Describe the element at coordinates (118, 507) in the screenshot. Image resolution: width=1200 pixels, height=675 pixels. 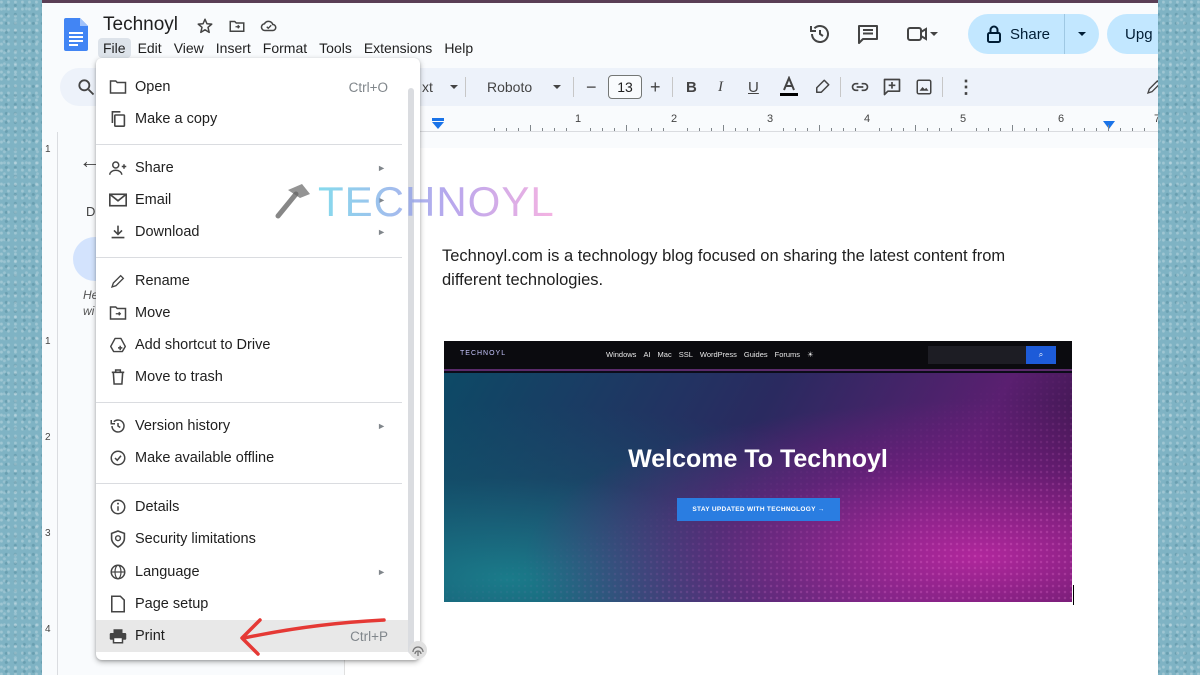
I see `info-icon` at that location.